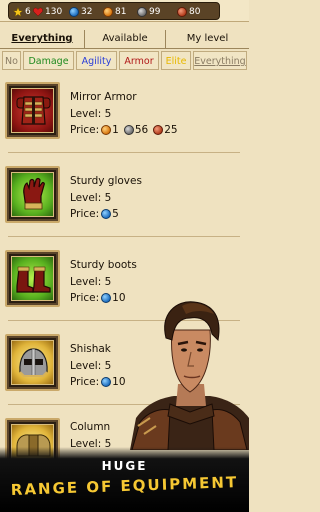  Describe the element at coordinates (87, 12) in the screenshot. I see `blue-coin-value: 32` at that location.